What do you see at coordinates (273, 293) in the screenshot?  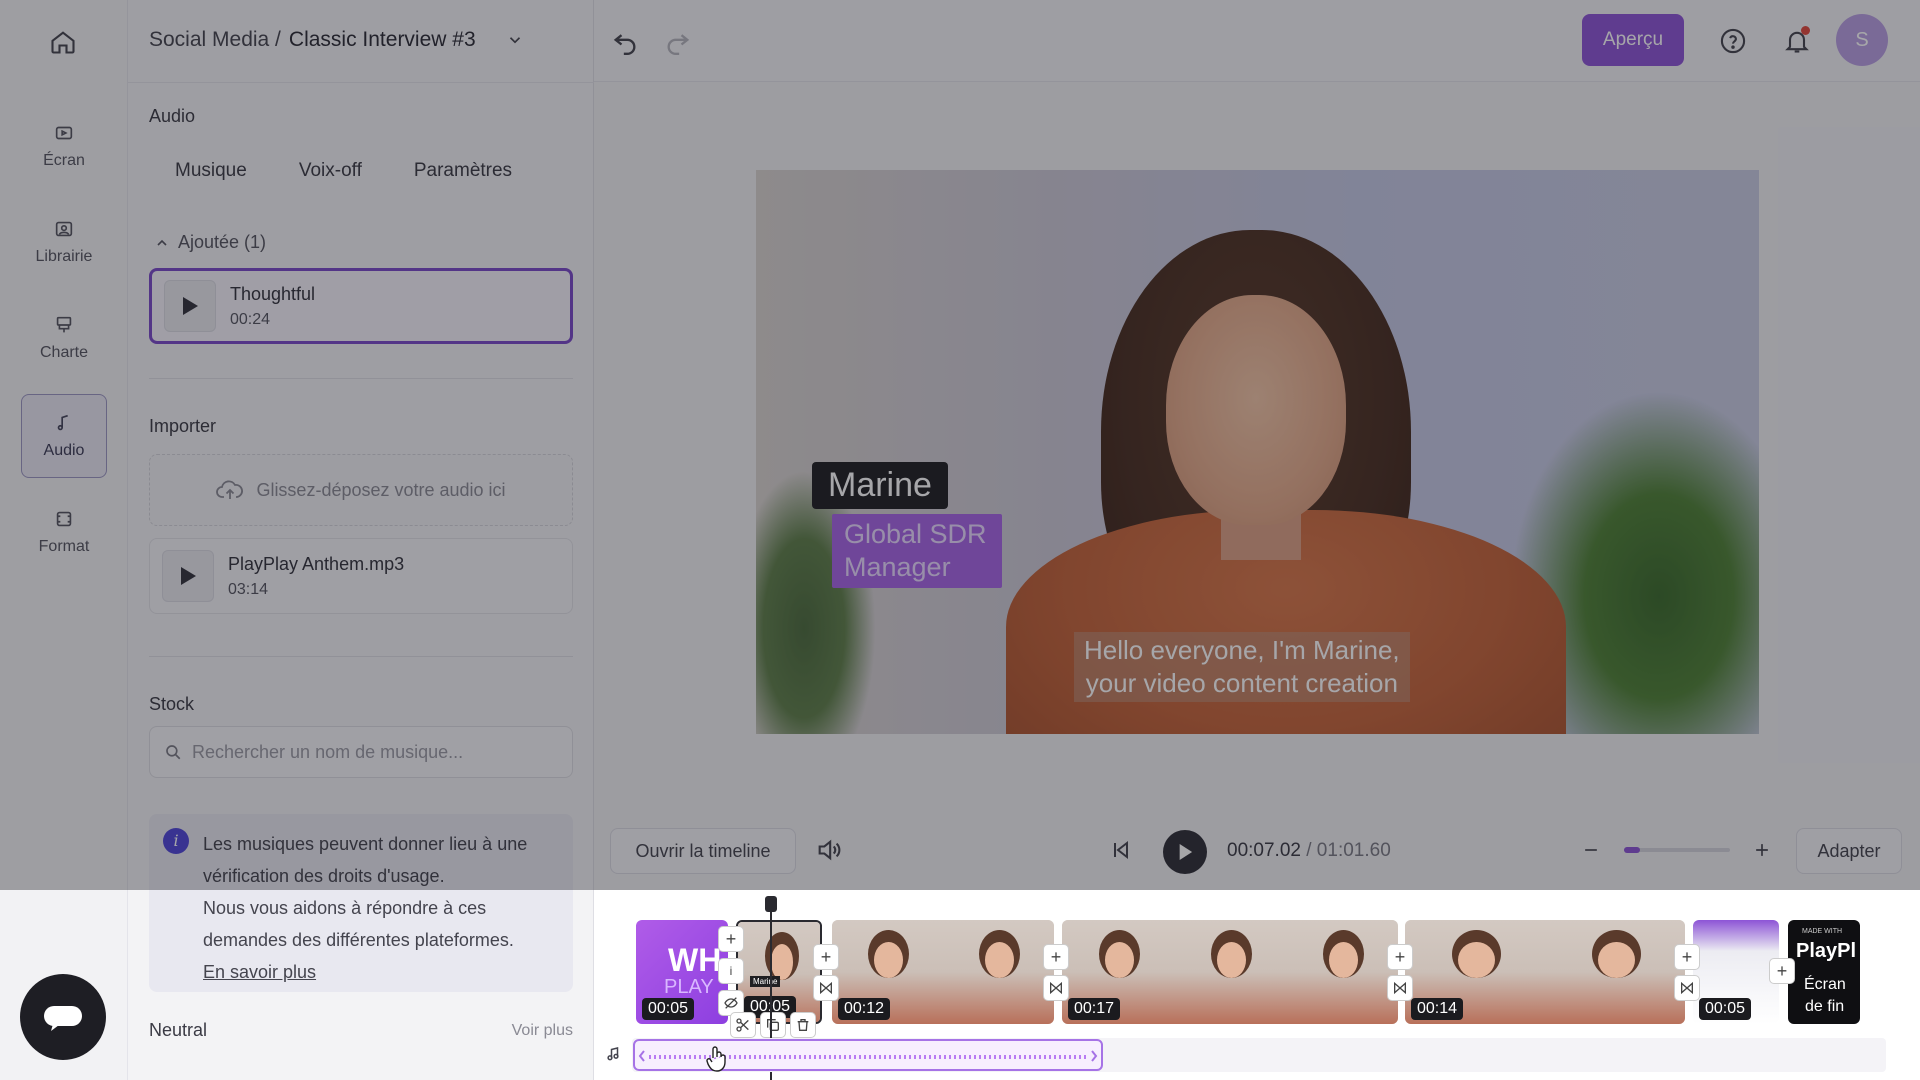 I see `track-name: Thoughtful` at bounding box center [273, 293].